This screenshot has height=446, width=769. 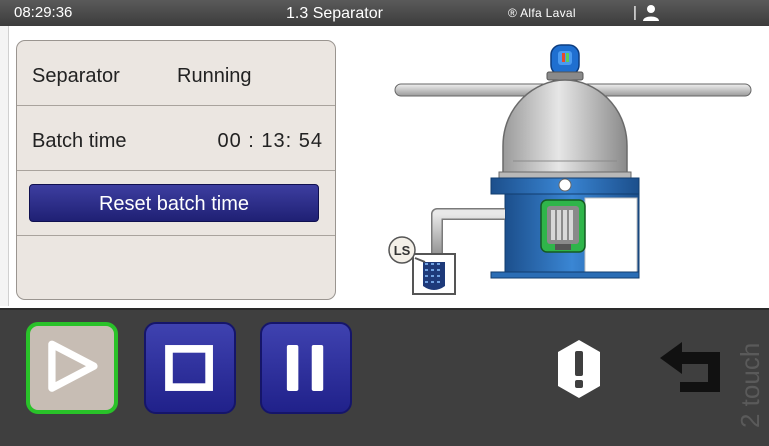 What do you see at coordinates (542, 13) in the screenshot?
I see `brand-label: ® Alfa Laval` at bounding box center [542, 13].